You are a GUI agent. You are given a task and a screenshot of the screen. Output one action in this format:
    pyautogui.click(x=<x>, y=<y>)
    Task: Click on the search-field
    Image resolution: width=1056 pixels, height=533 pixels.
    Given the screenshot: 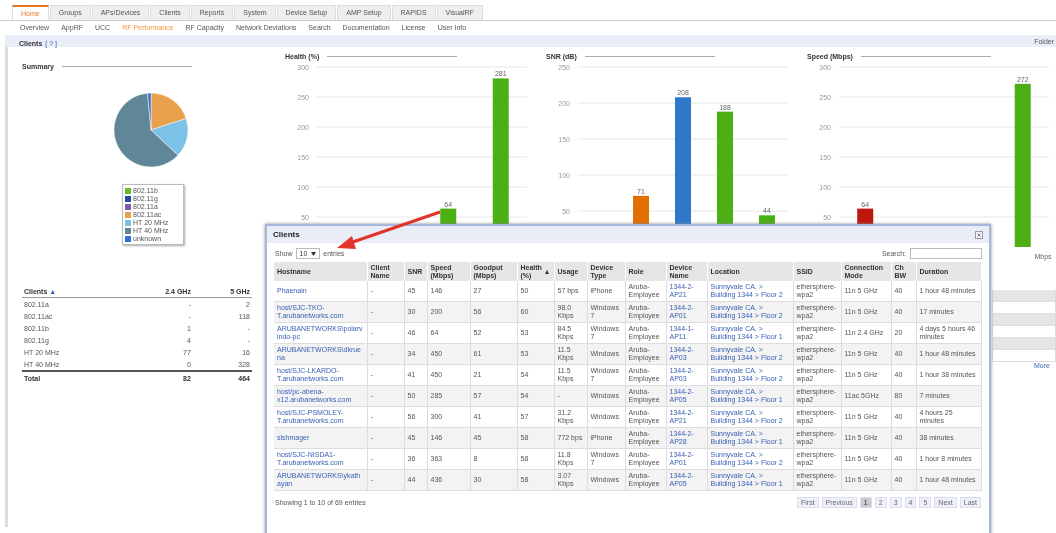 What is the action you would take?
    pyautogui.click(x=946, y=253)
    